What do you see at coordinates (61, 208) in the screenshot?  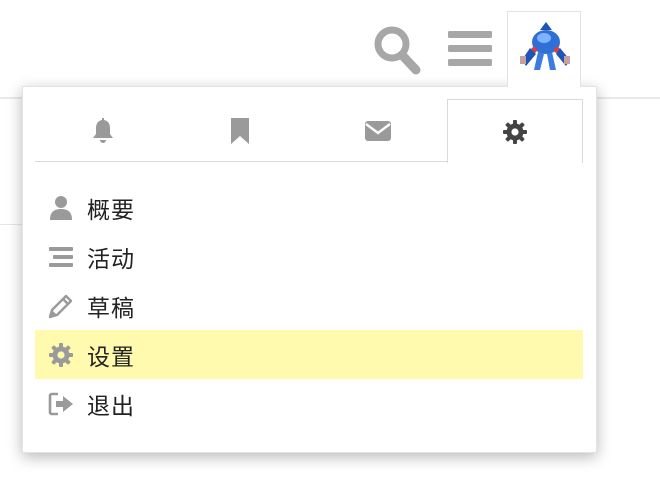 I see `user-icon` at bounding box center [61, 208].